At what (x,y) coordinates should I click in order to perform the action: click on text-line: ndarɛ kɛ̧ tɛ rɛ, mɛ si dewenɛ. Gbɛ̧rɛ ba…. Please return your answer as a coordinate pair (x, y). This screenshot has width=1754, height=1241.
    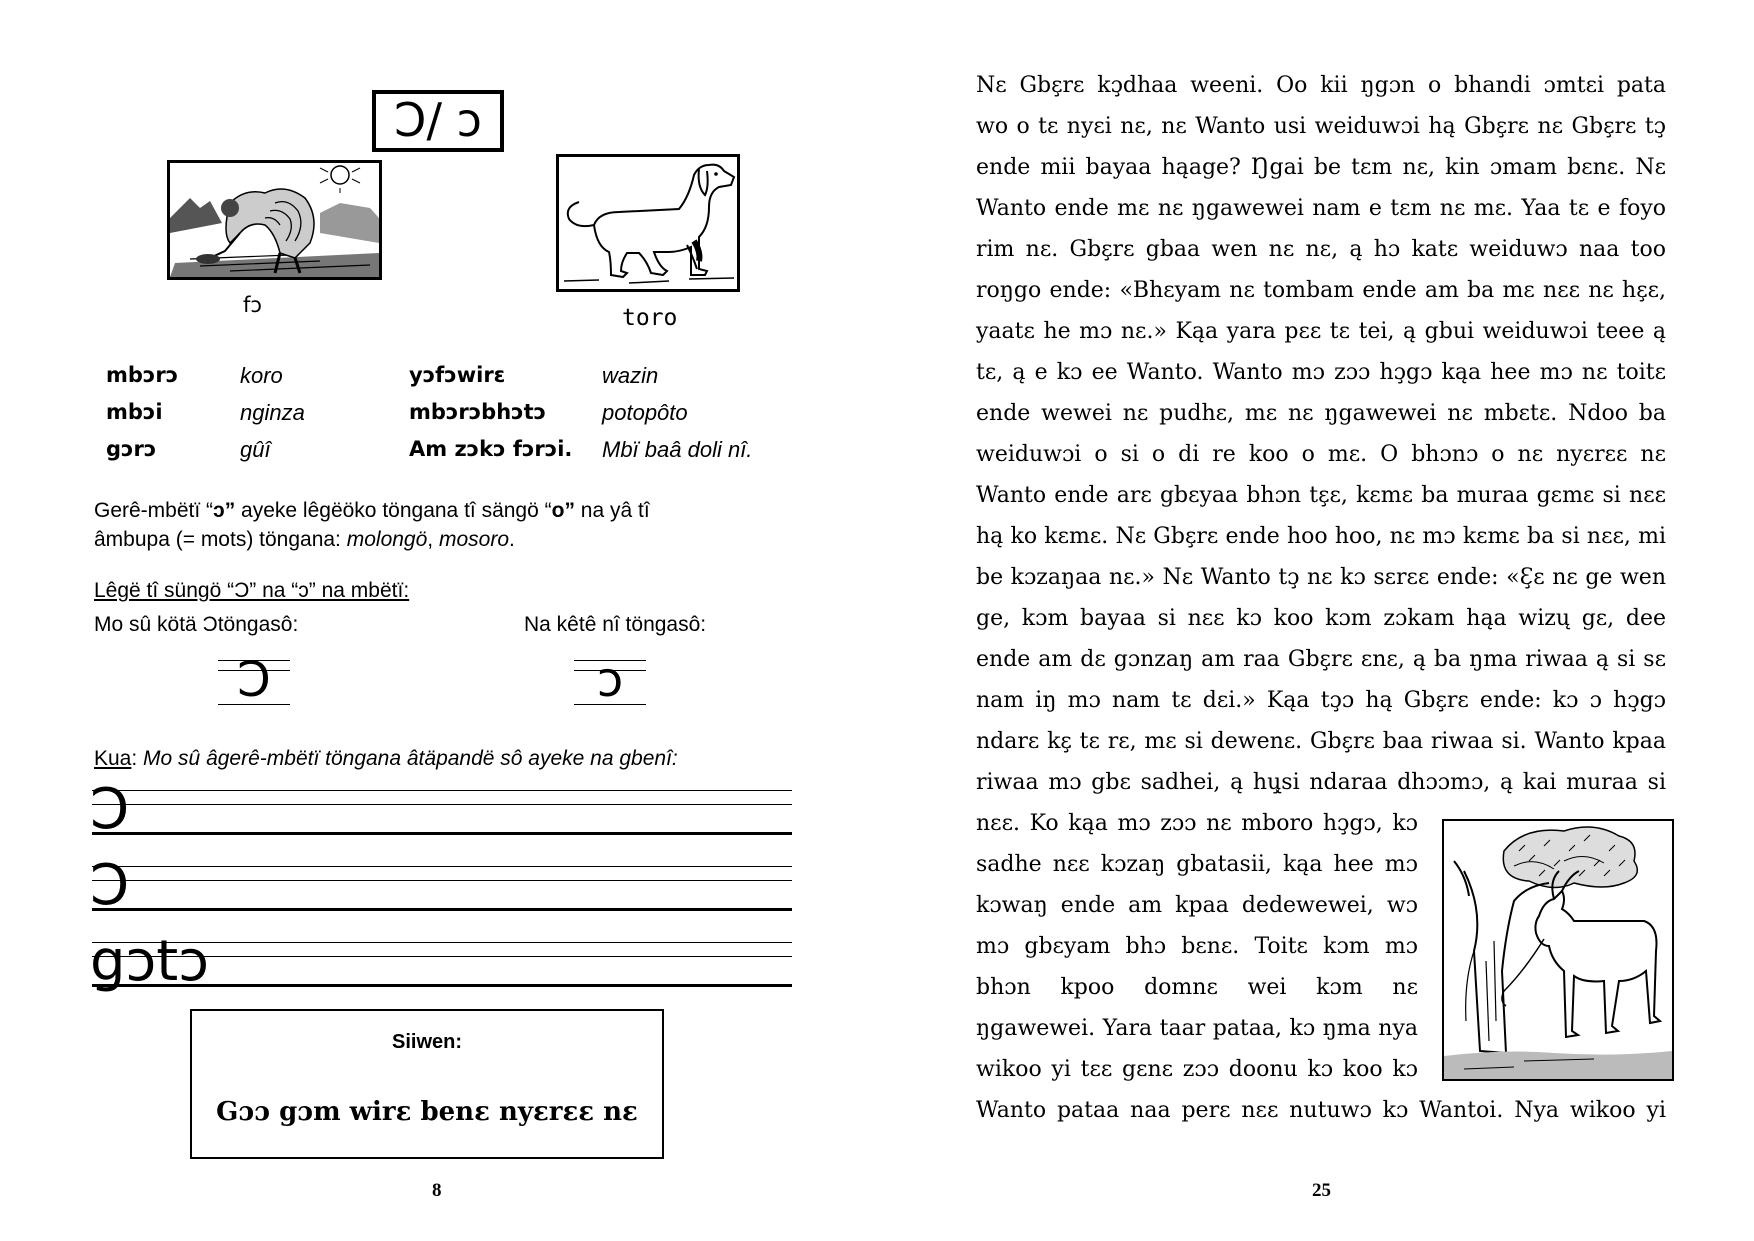
    Looking at the image, I should click on (1321, 741).